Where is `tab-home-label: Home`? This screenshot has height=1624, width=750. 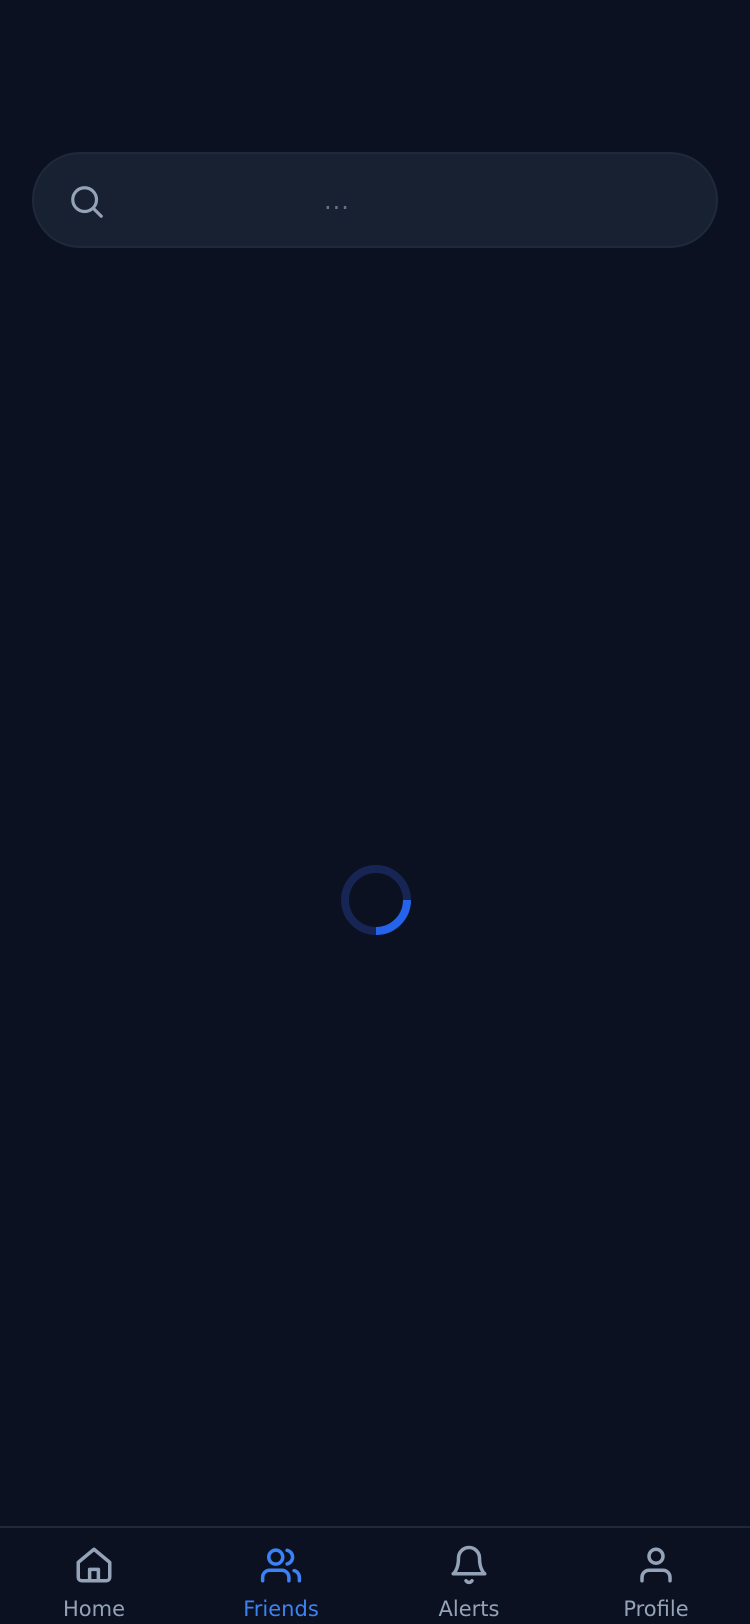
tab-home-label: Home is located at coordinates (93, 1609).